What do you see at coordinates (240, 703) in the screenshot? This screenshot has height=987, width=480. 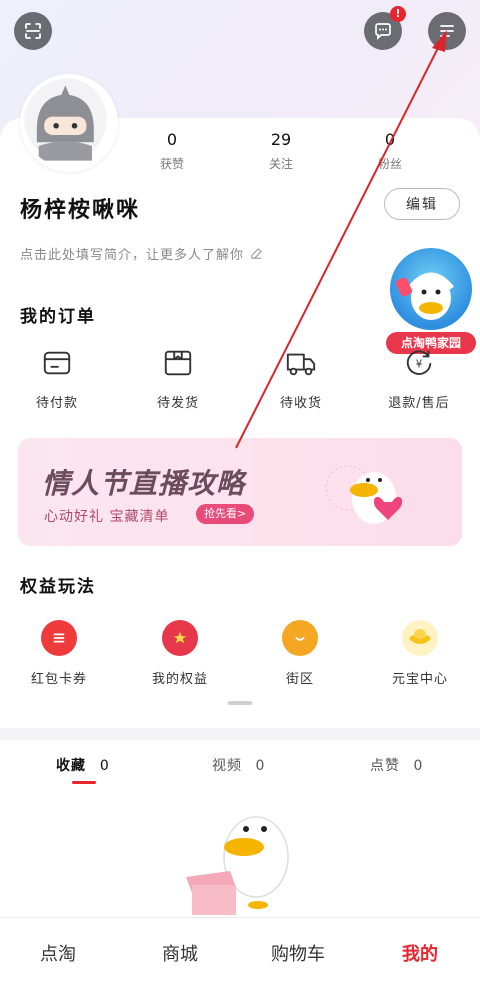 I see `perks-page-indicator` at bounding box center [240, 703].